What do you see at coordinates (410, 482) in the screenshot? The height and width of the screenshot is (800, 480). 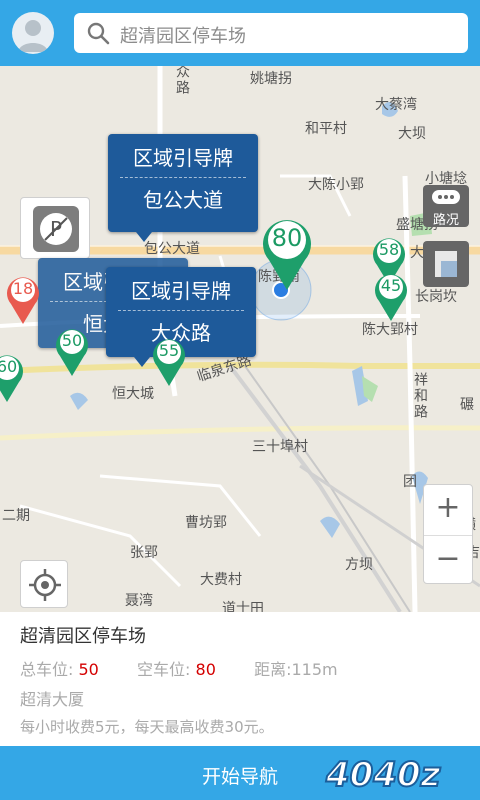 I see `map-label: 团` at bounding box center [410, 482].